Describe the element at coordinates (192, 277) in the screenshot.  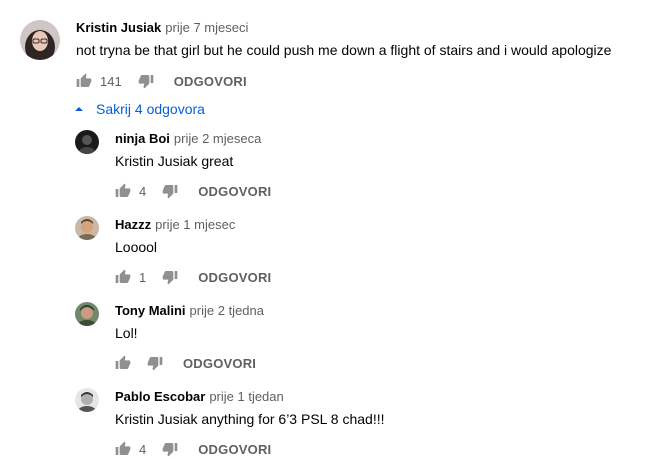
I see `reply-actions: 1 ODGOVORI` at that location.